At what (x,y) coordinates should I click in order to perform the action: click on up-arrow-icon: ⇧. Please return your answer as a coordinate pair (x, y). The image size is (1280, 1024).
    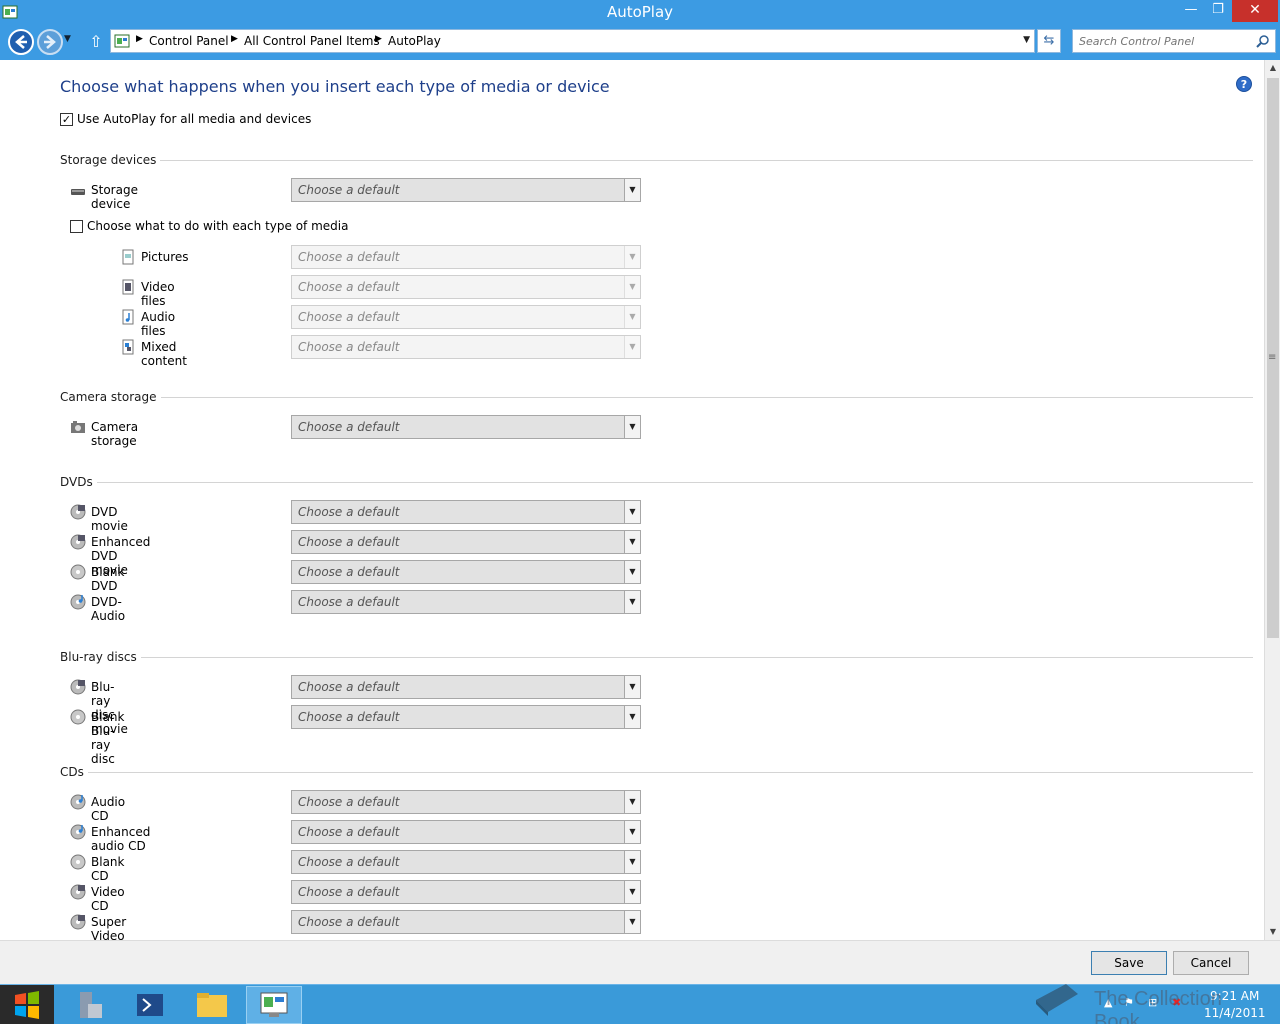
    Looking at the image, I should click on (96, 42).